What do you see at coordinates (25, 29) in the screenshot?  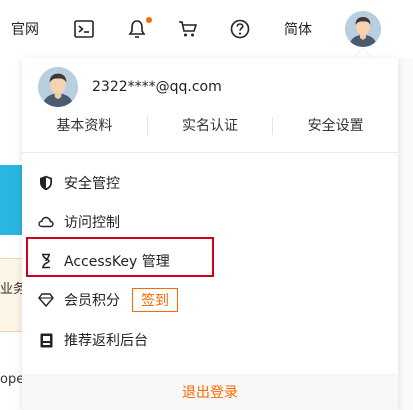 I see `official-site-link: 官网` at bounding box center [25, 29].